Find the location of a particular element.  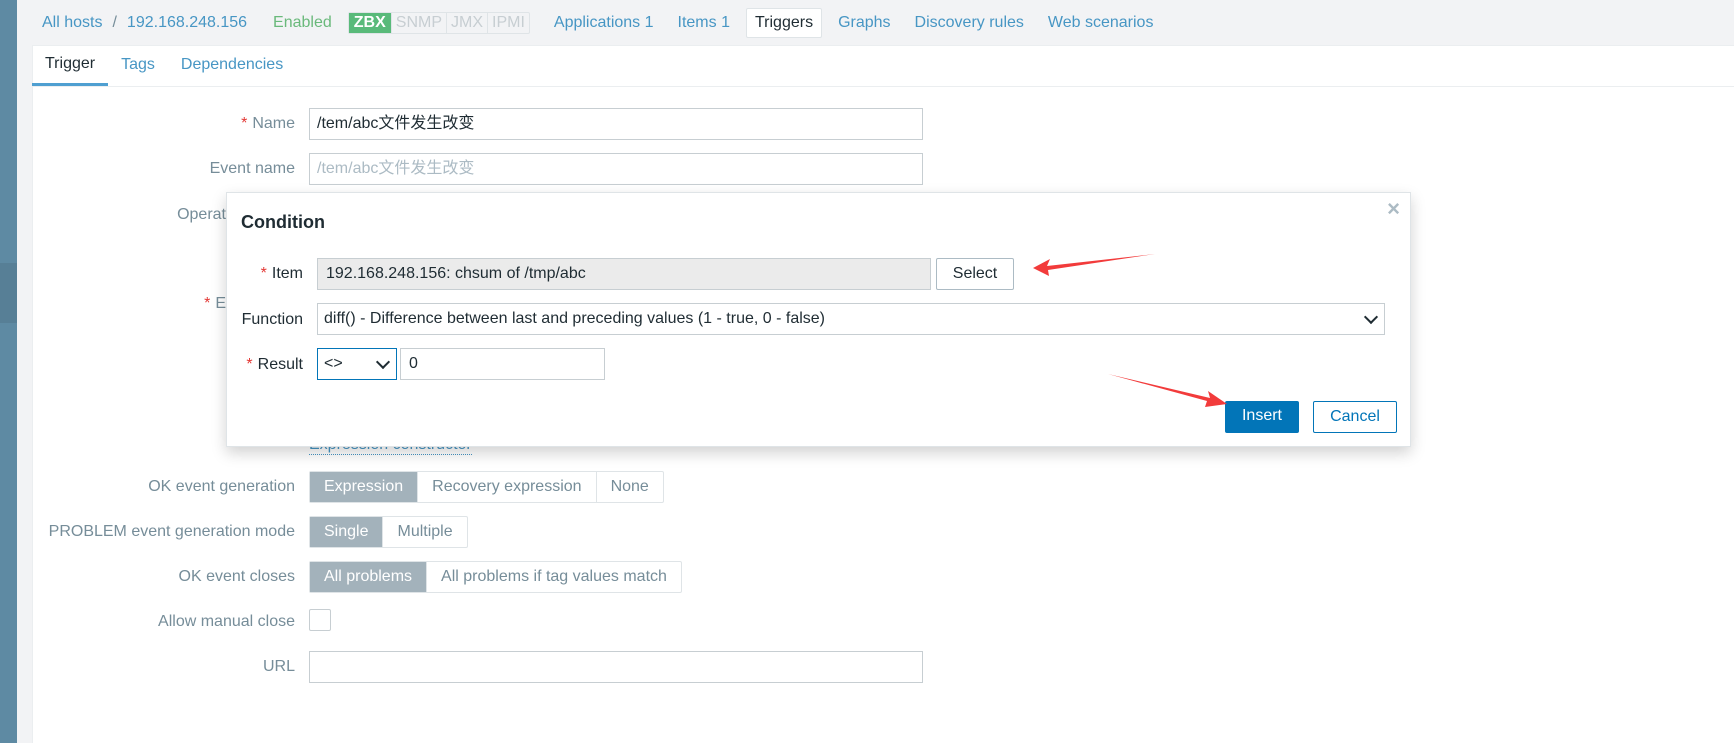

ok-event-generation-label: OK event generation is located at coordinates (221, 486).